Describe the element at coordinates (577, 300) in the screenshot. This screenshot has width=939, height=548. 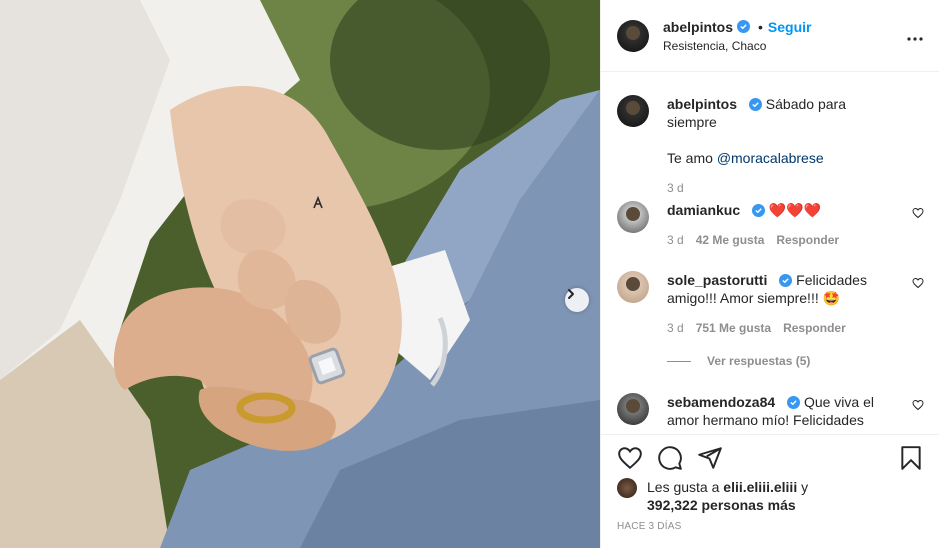
I see `next-photo-button` at that location.